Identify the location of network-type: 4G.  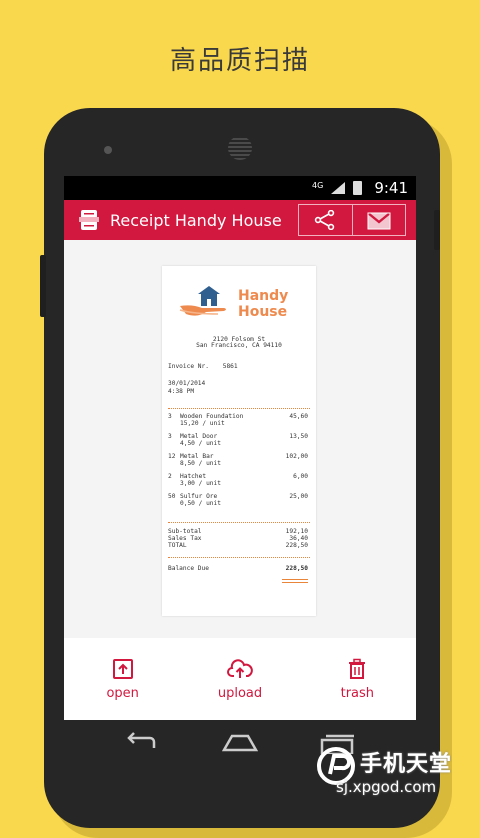
(318, 185).